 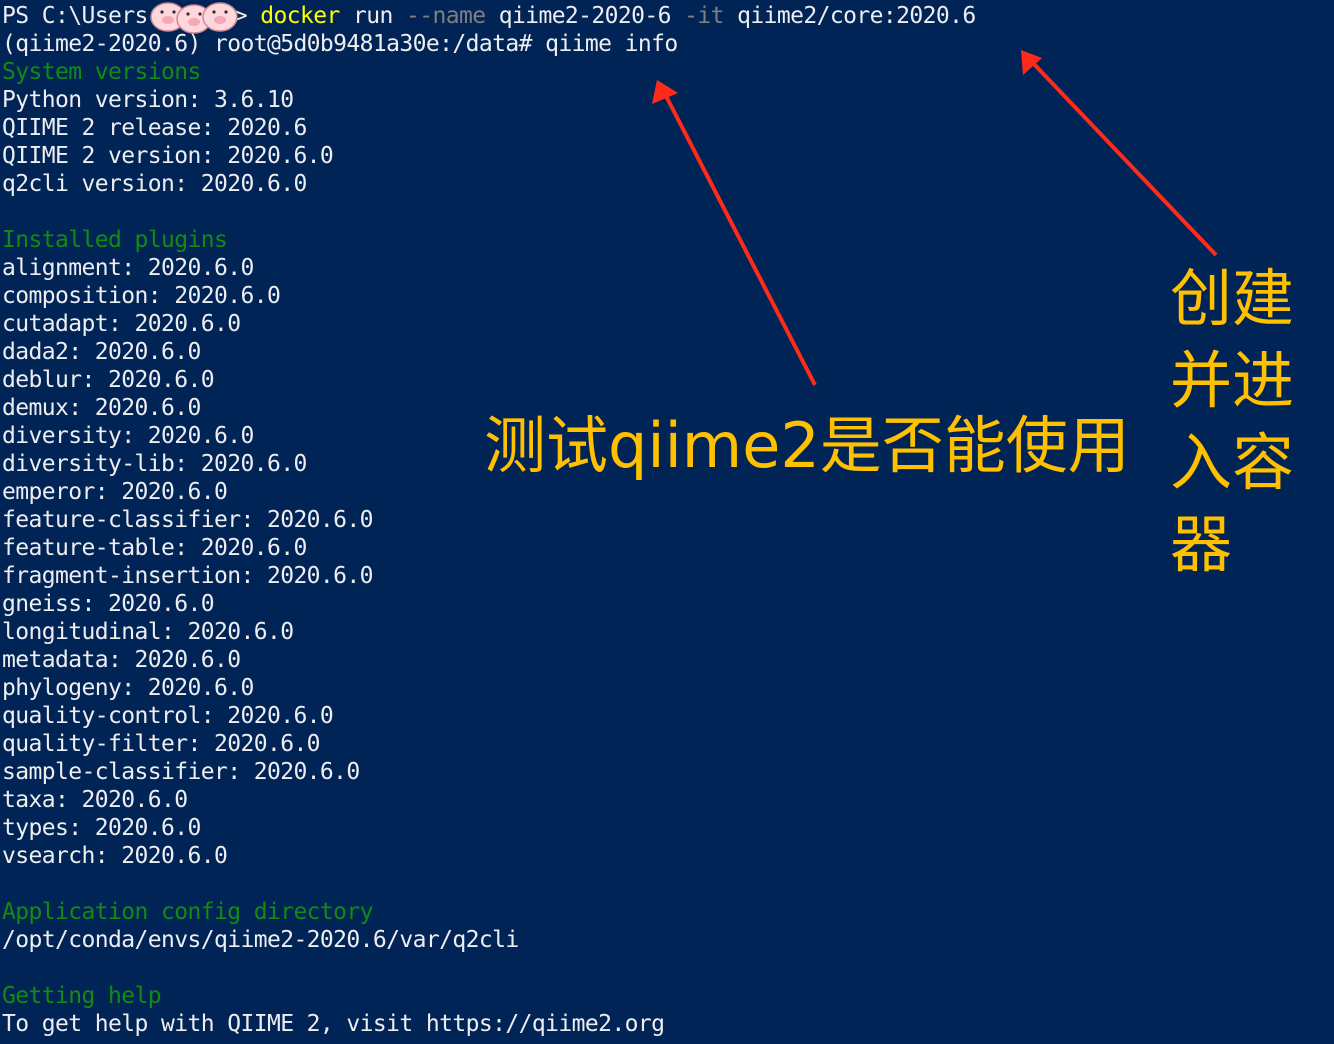 I want to click on annotation-line: 入容, so click(x=1232, y=462).